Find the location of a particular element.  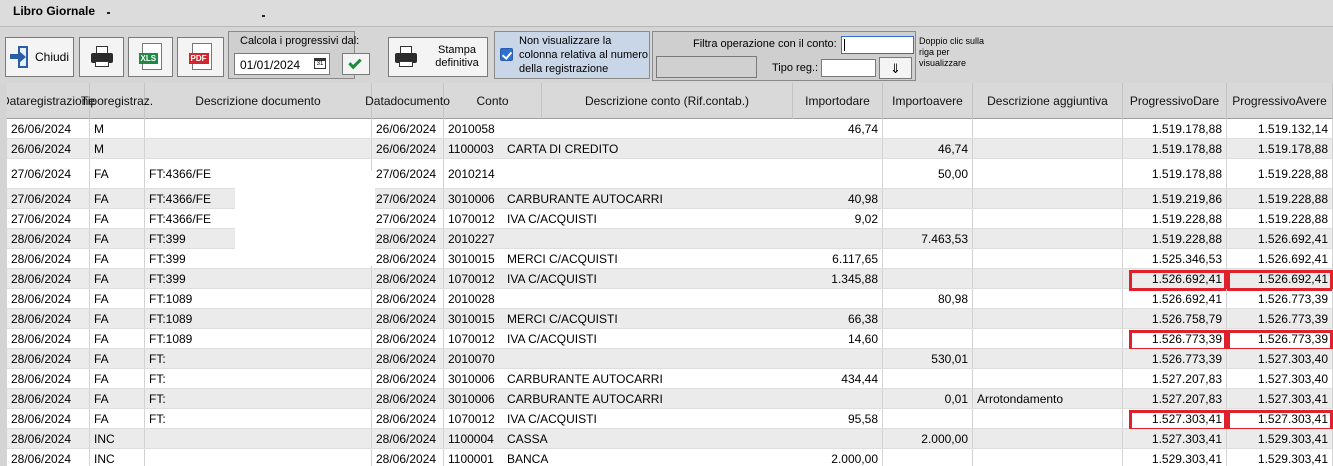

cell-document-description: FT:1089 is located at coordinates (258, 318).